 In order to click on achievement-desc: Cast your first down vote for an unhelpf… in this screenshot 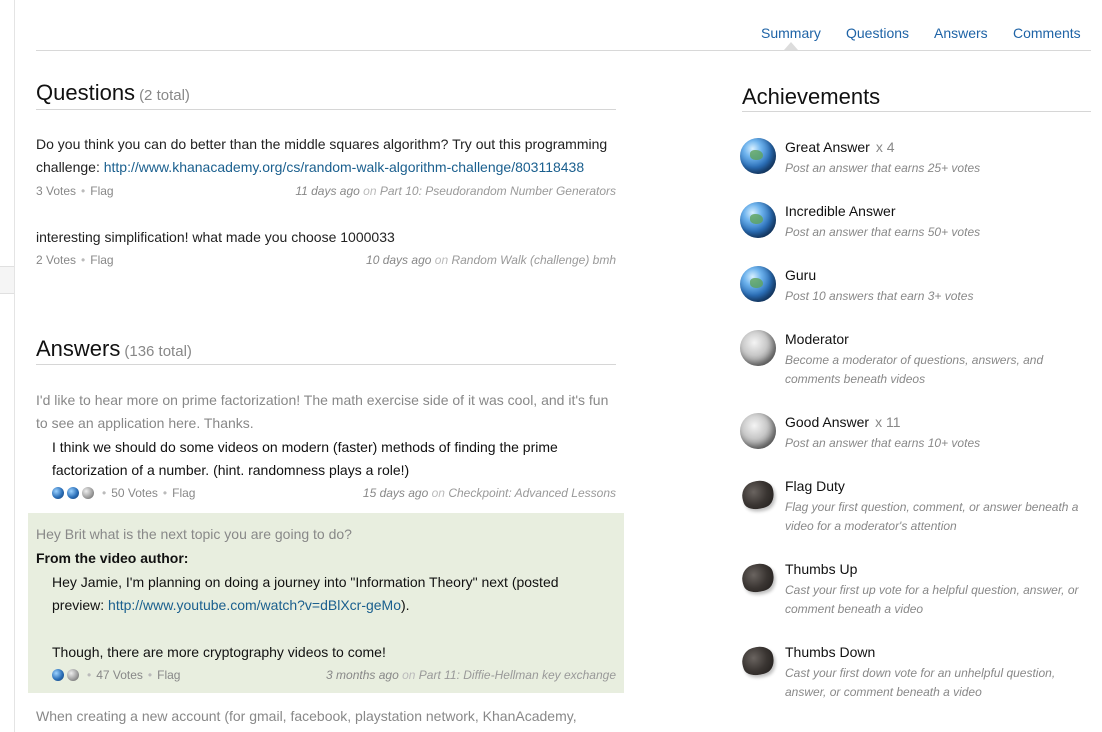, I will do `click(920, 682)`.